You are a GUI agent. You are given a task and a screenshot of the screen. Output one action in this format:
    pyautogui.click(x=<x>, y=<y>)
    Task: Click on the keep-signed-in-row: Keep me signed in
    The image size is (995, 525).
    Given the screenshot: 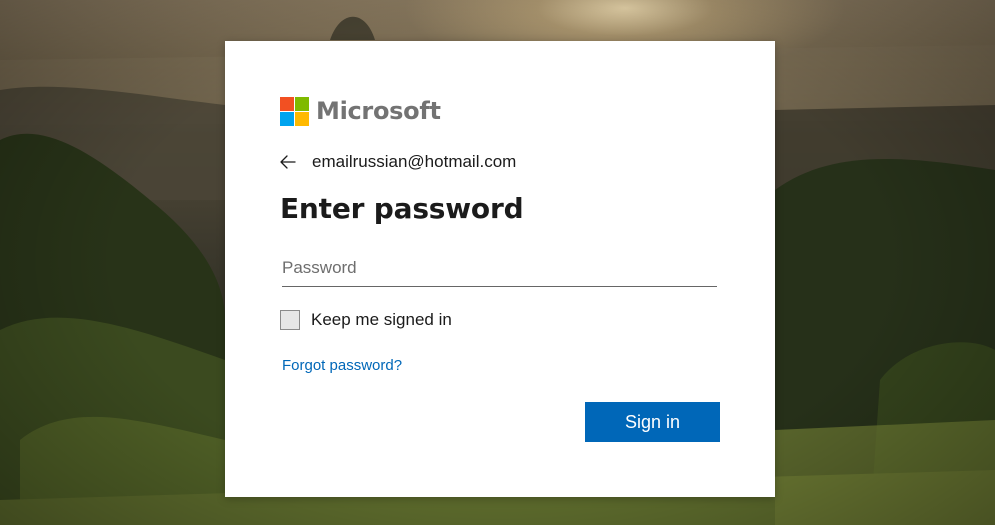 What is the action you would take?
    pyautogui.click(x=366, y=320)
    